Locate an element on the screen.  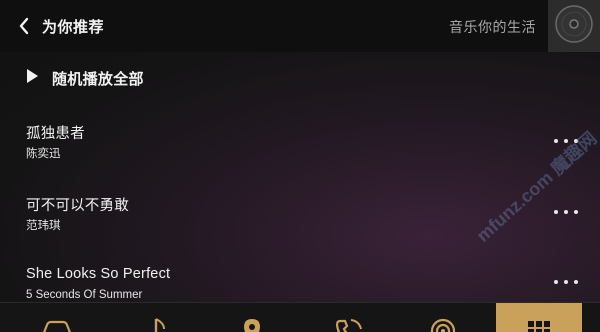
page-title: 为你推荐 is located at coordinates (73, 27).